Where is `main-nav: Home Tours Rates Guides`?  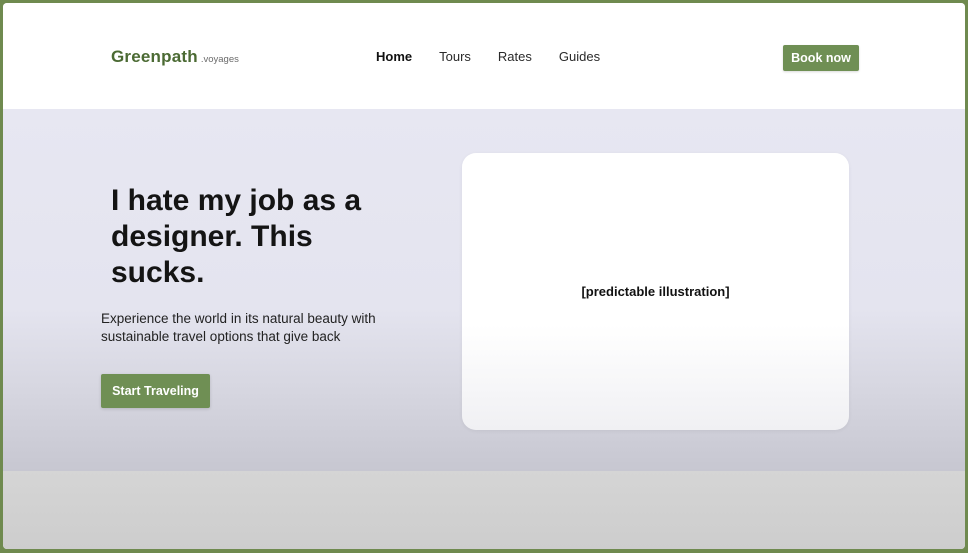 main-nav: Home Tours Rates Guides is located at coordinates (501, 56).